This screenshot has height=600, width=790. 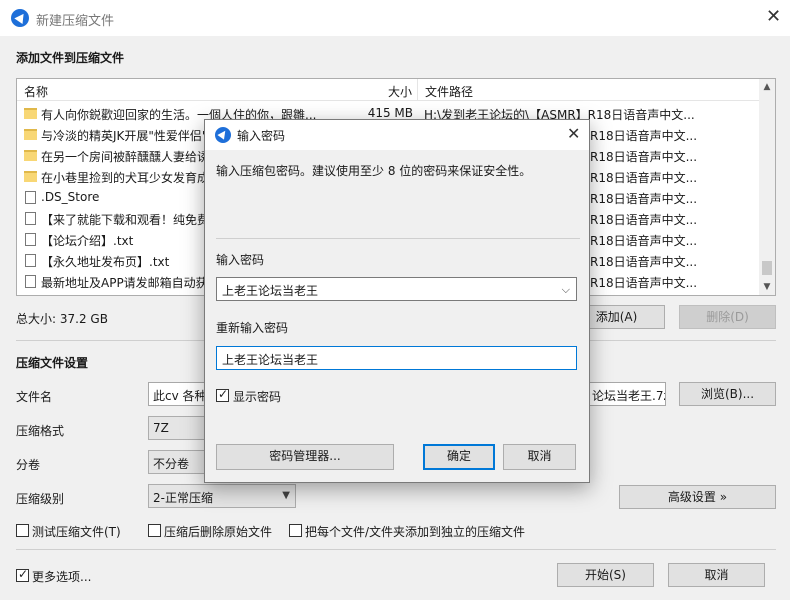 I want to click on ok-button: 确定, so click(x=459, y=457).